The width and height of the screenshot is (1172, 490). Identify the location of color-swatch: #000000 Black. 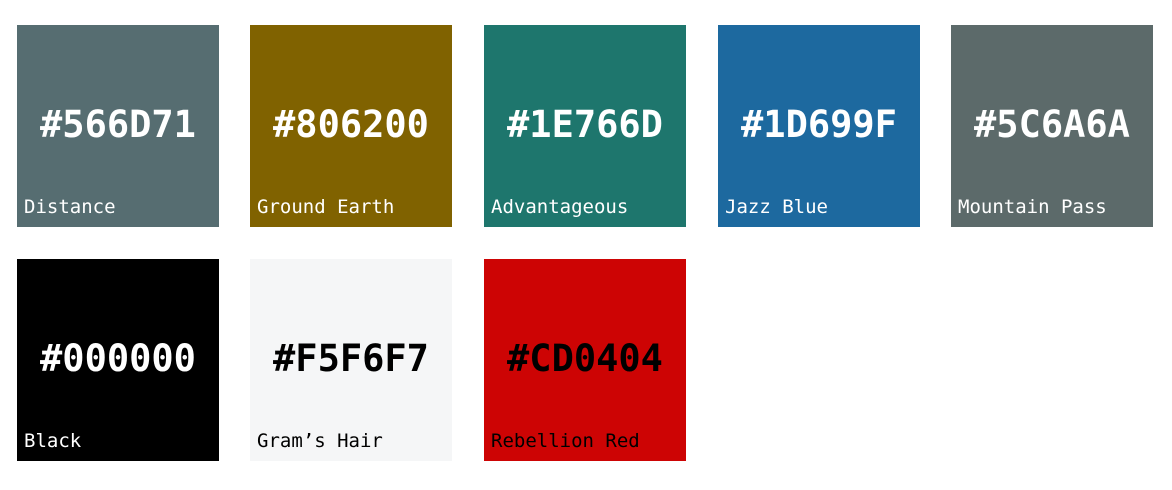
(118, 360).